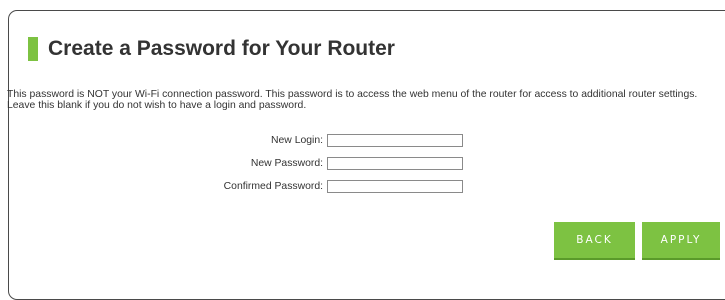 The width and height of the screenshot is (725, 300). Describe the element at coordinates (33, 49) in the screenshot. I see `title-accent-bar` at that location.